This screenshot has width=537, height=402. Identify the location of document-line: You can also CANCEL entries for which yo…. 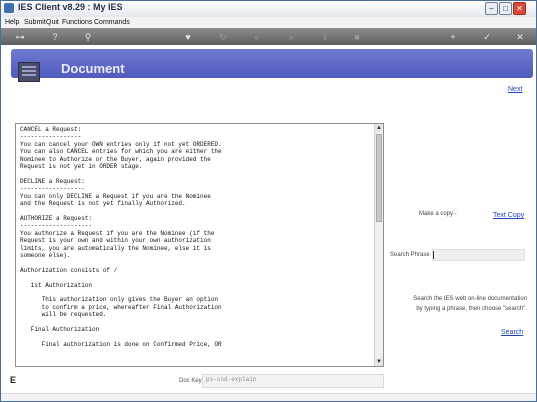
(121, 152).